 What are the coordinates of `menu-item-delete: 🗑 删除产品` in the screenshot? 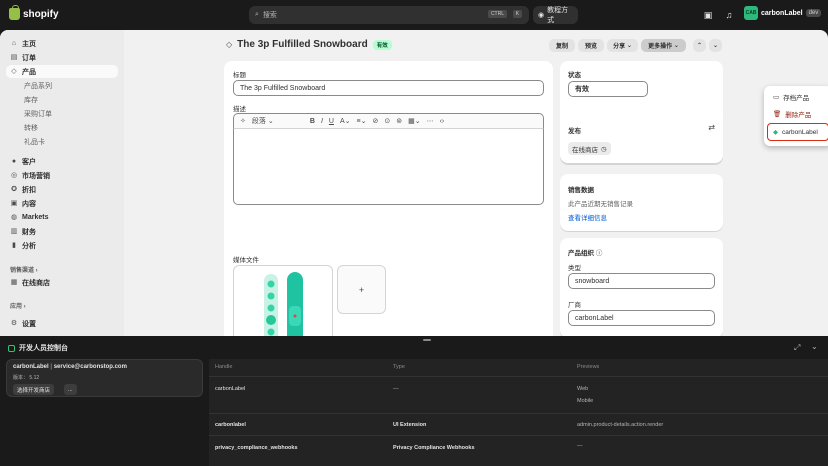 It's located at (798, 113).